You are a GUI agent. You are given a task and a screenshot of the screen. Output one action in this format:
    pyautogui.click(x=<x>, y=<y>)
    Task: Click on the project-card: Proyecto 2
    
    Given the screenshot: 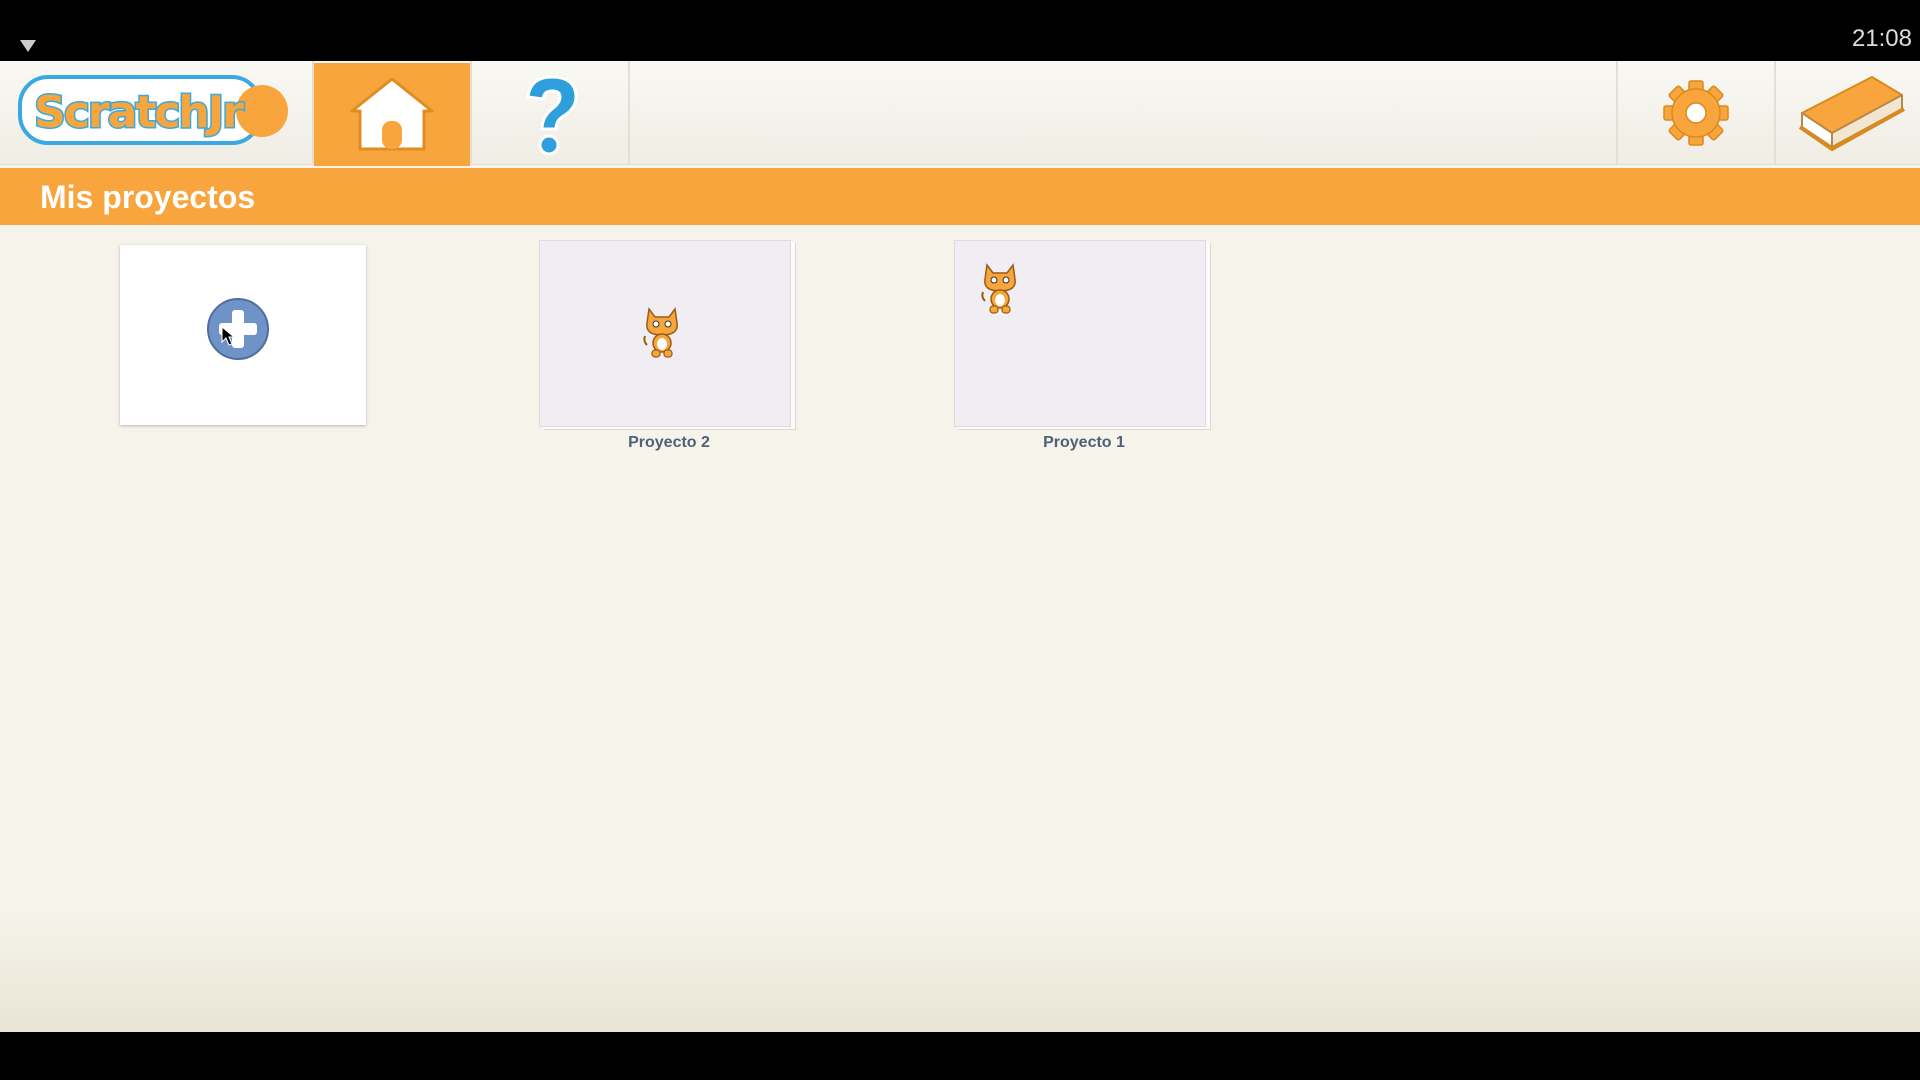 What is the action you would take?
    pyautogui.click(x=669, y=352)
    